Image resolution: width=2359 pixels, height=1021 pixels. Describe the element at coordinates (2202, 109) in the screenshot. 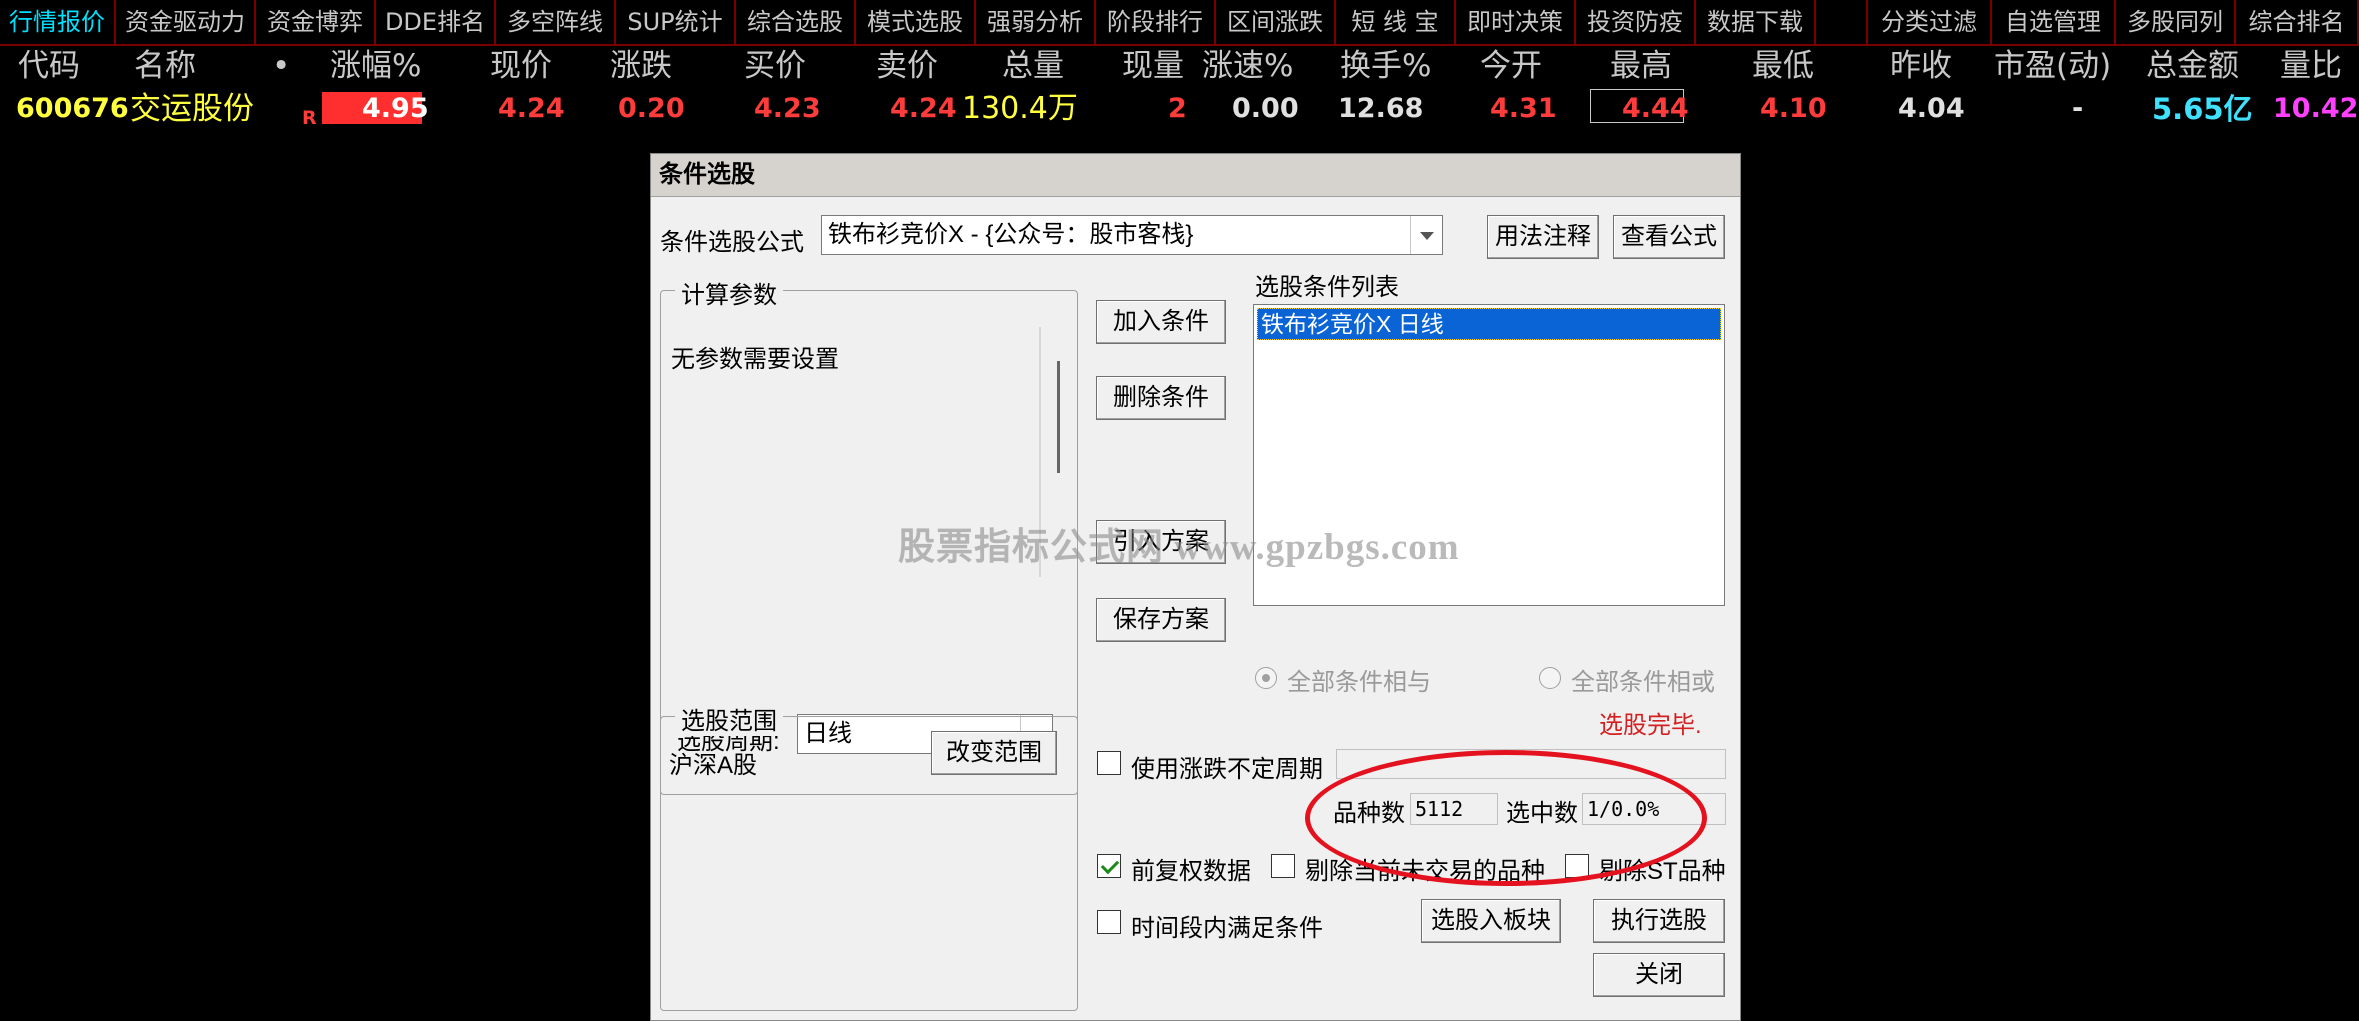

I see `row-amount: 5.65亿` at that location.